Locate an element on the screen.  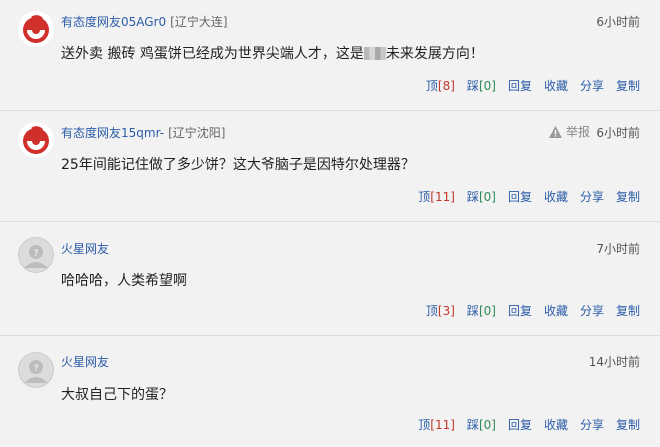
username: 有态度网友05AGr0 is located at coordinates (113, 22).